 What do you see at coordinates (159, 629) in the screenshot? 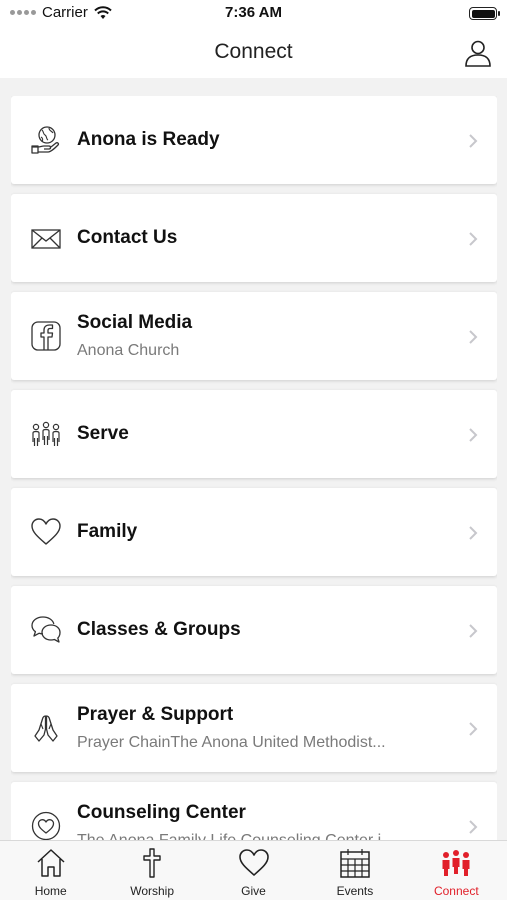
I see `list-item-title: Classes & Groups` at bounding box center [159, 629].